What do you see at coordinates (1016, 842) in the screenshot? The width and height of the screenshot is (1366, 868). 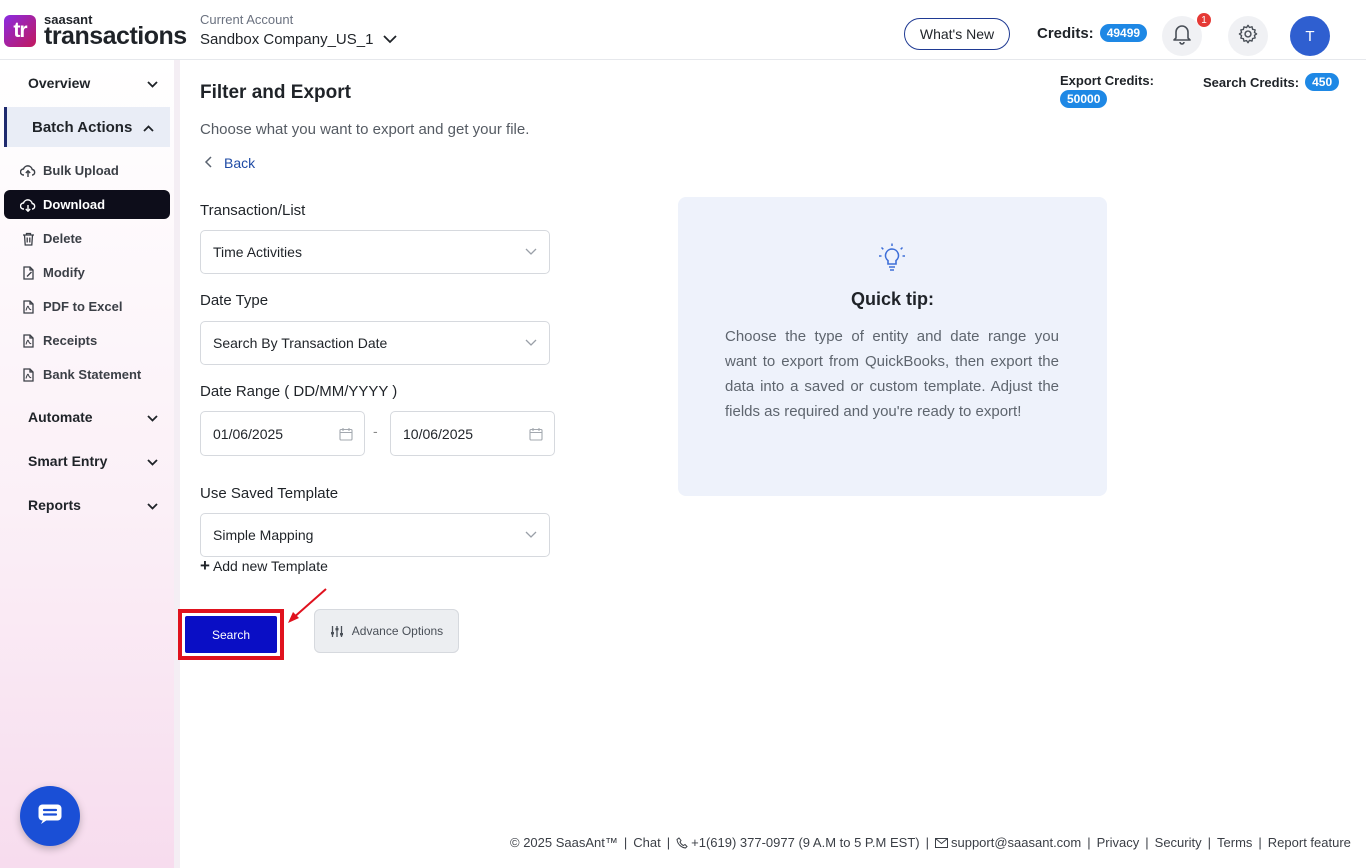 I see `footer-email-link: support@saasant.com` at bounding box center [1016, 842].